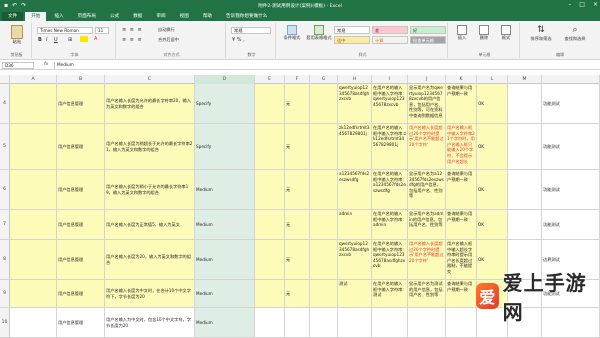 This screenshot has height=338, width=600. What do you see at coordinates (390, 40) in the screenshot?
I see `style-calculation: 计算` at bounding box center [390, 40].